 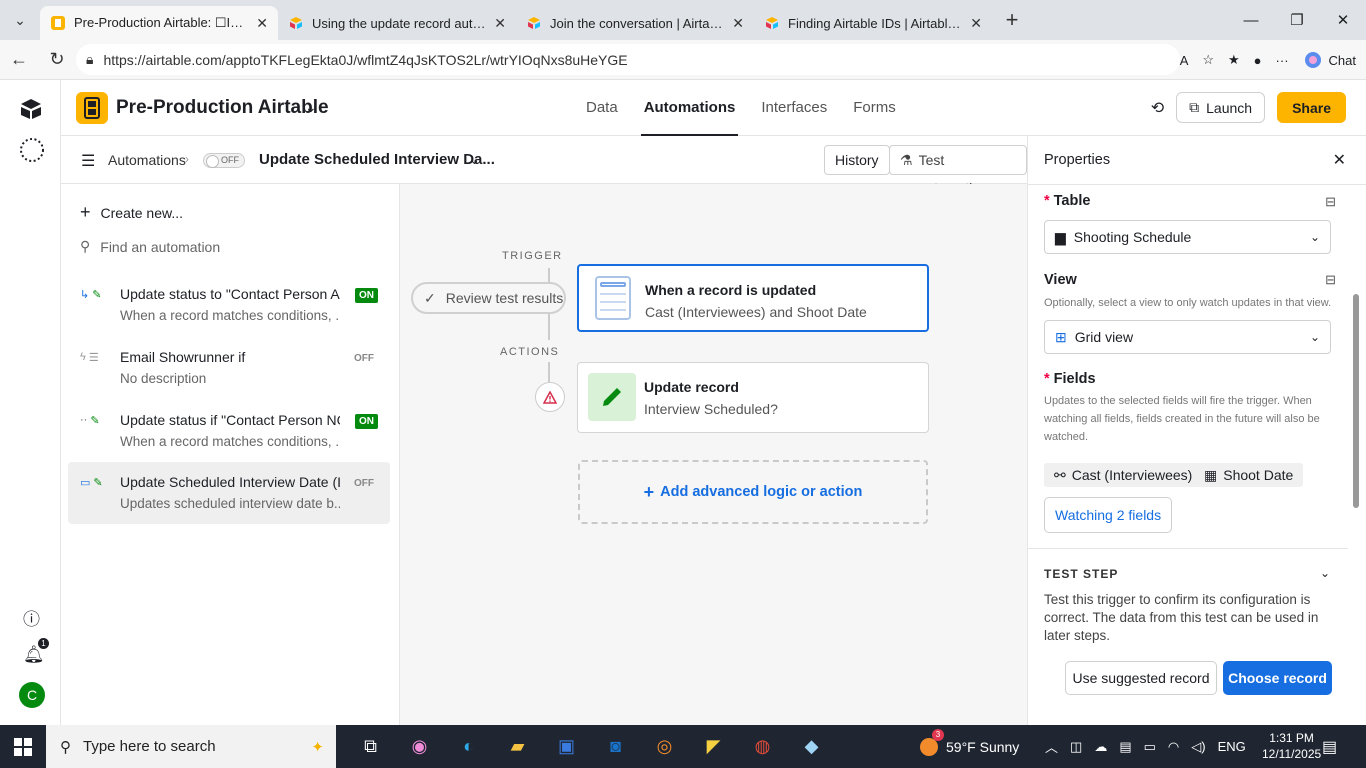 What do you see at coordinates (31, 617) in the screenshot?
I see `help-icon: ⓘ` at bounding box center [31, 617].